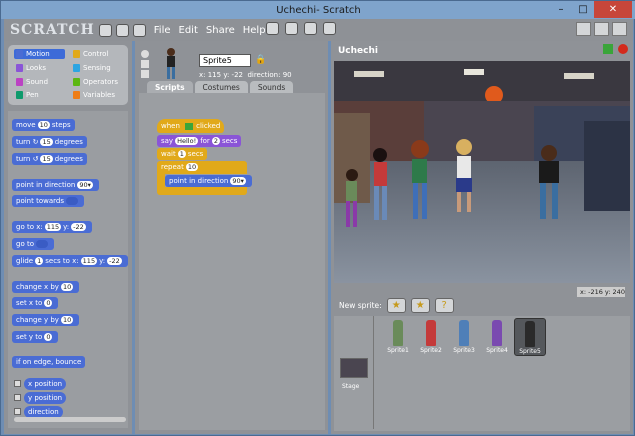 The width and height of the screenshot is (635, 436). Describe the element at coordinates (52, 227) in the screenshot. I see `go-to-xy-block: go to x: 115 y: -22` at that location.